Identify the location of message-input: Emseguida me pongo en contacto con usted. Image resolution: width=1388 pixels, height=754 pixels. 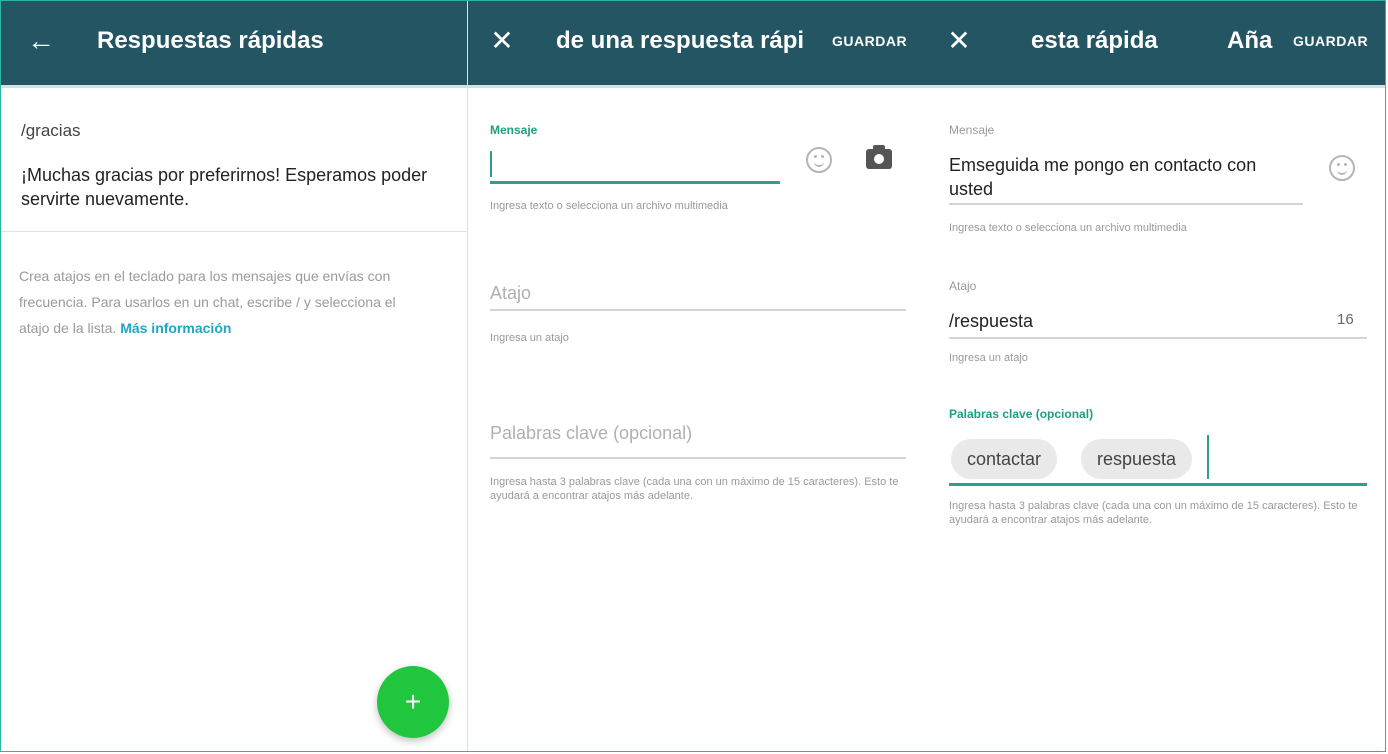
(1109, 177).